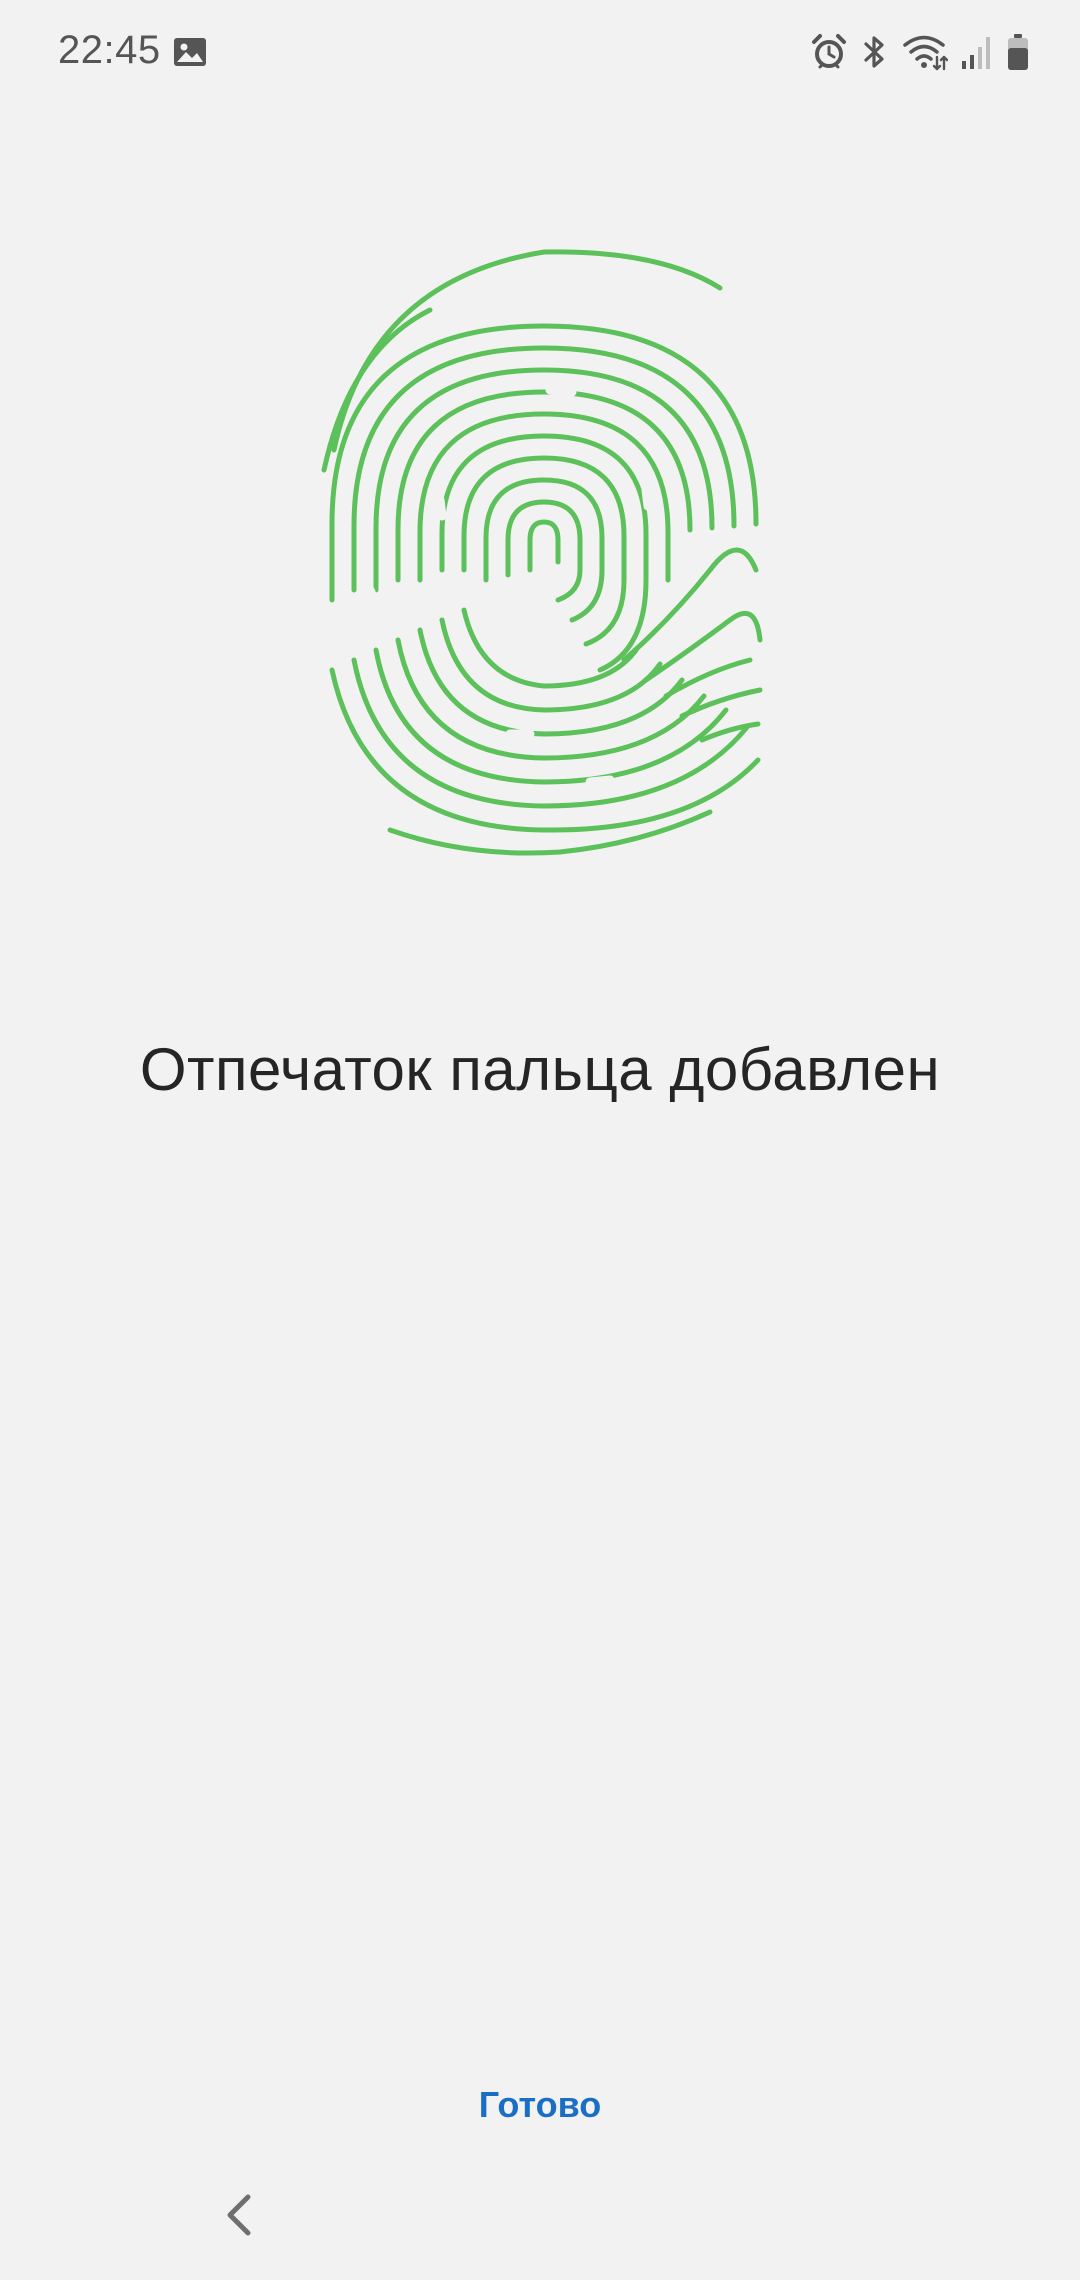 This screenshot has height=2280, width=1080. Describe the element at coordinates (829, 52) in the screenshot. I see `alarm-icon` at that location.